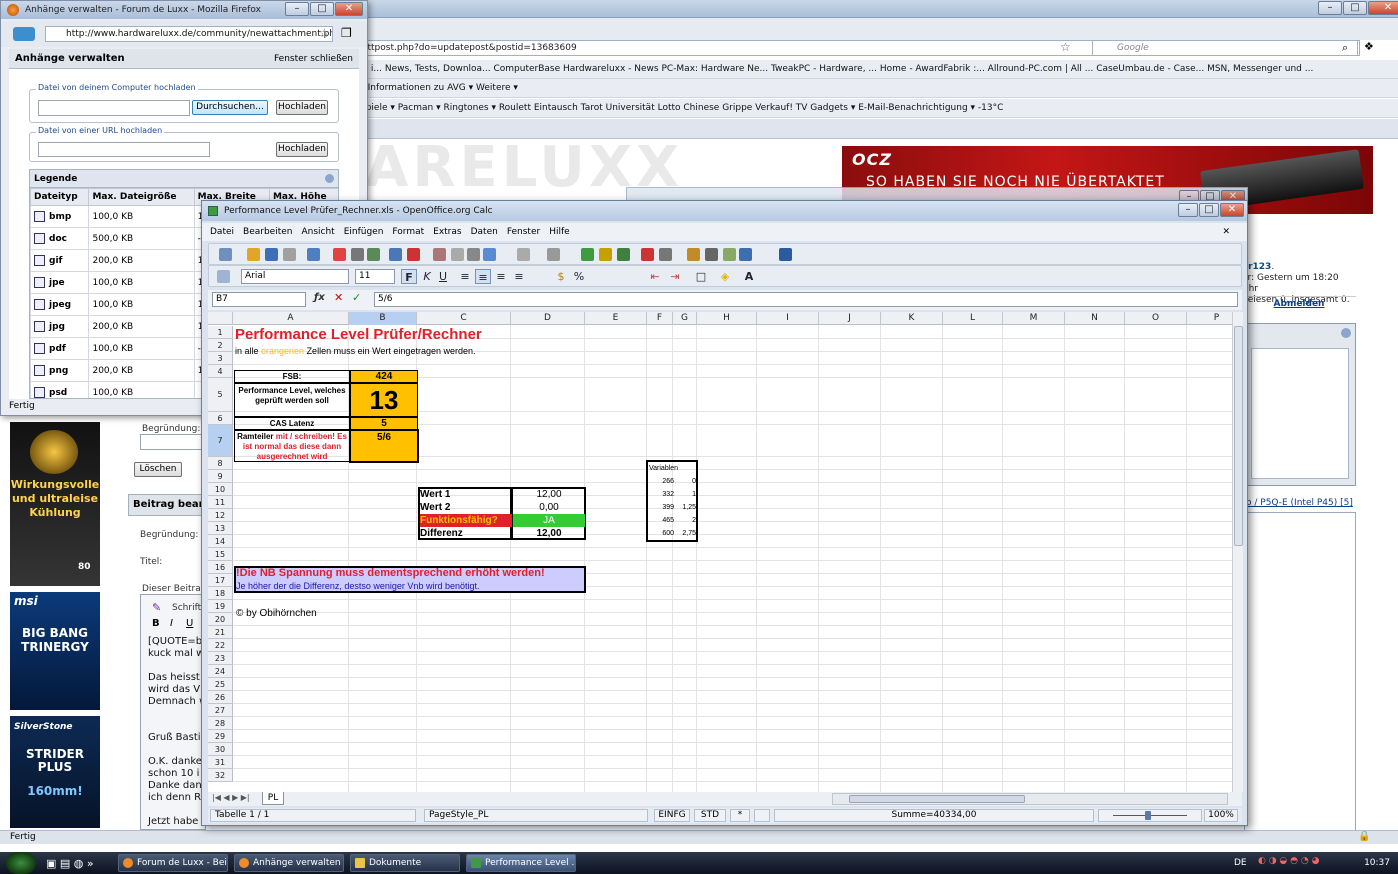  I want to click on menu-format: Format, so click(408, 232).